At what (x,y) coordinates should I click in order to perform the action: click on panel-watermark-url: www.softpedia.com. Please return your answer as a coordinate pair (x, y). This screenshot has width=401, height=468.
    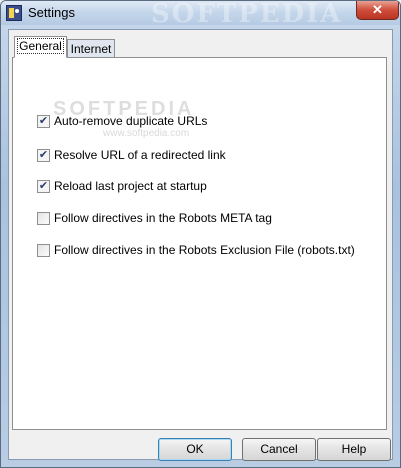
    Looking at the image, I should click on (146, 133).